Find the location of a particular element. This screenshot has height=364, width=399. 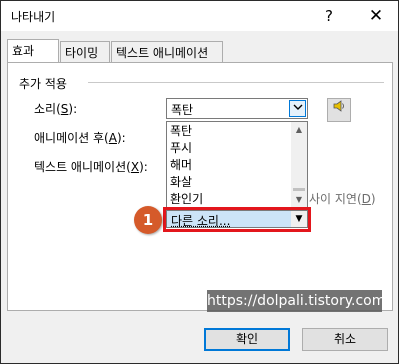

text-animation-label: 텍스트 애니메이션(X): is located at coordinates (91, 167).